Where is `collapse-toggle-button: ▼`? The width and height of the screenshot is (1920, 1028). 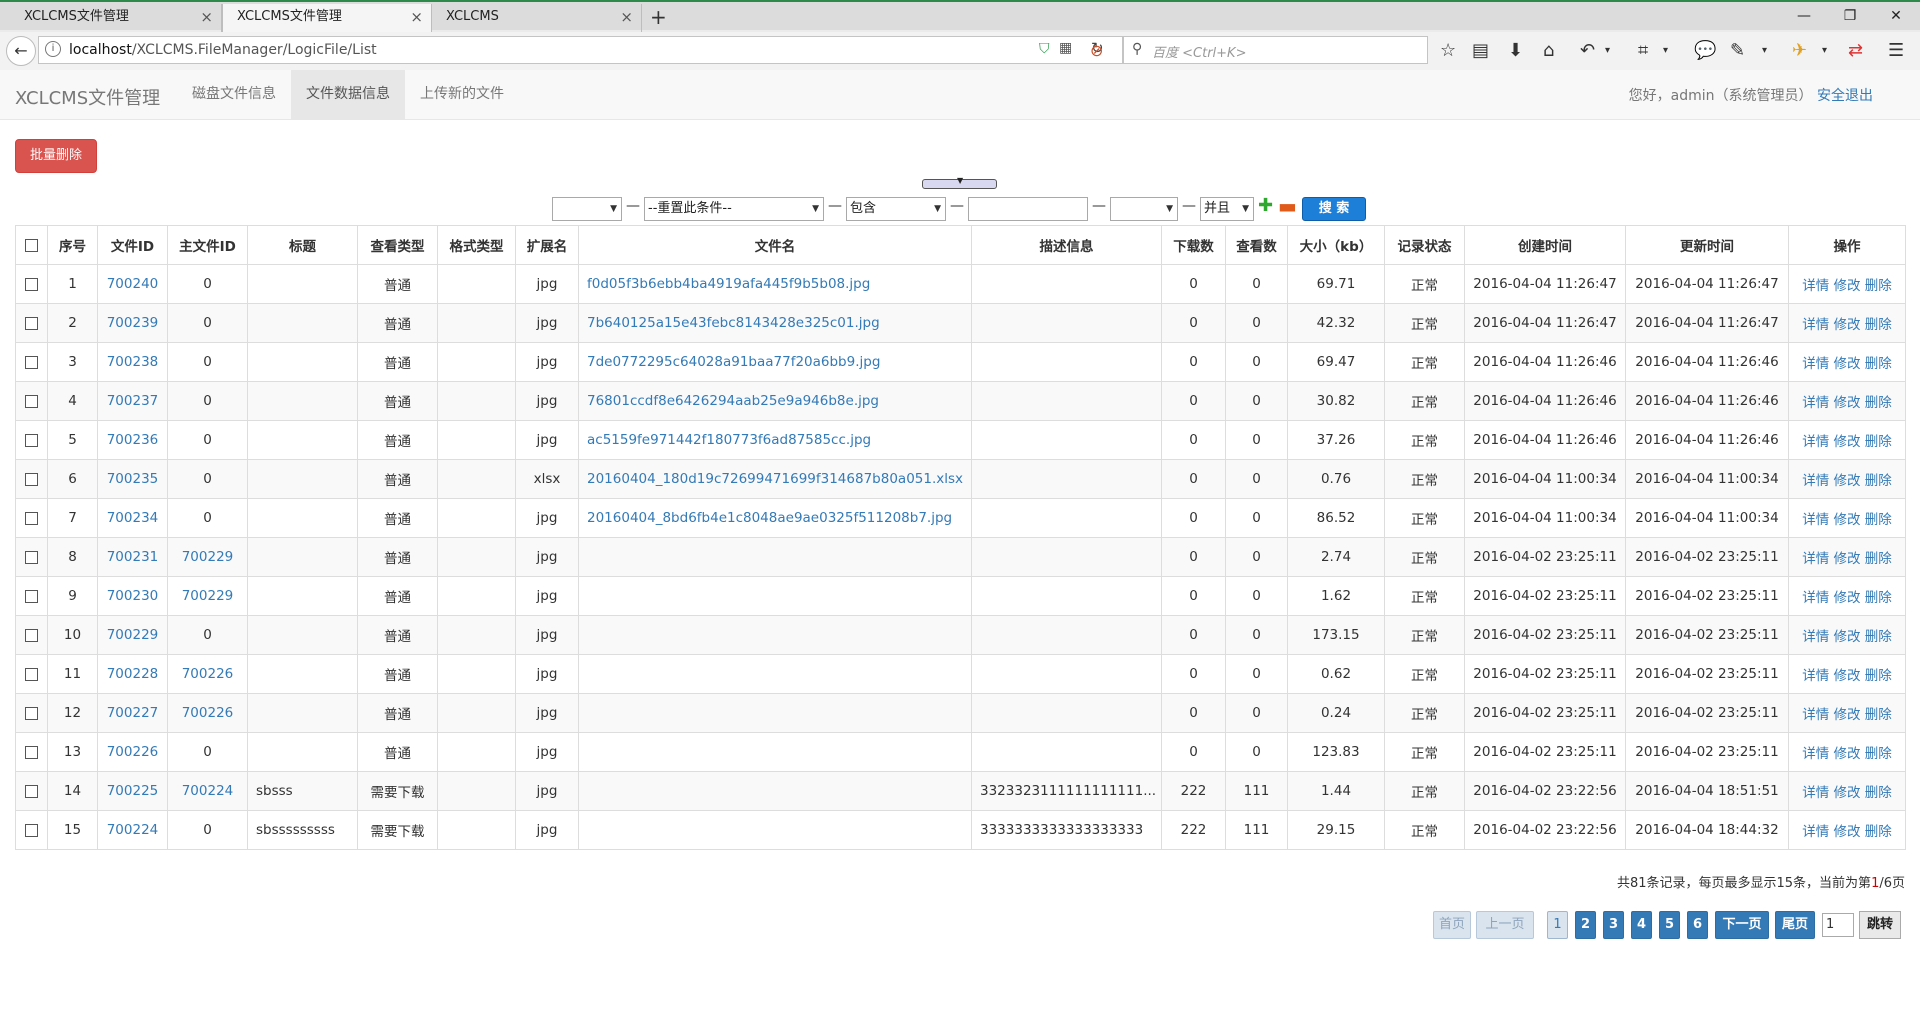
collapse-toggle-button: ▼ is located at coordinates (959, 182).